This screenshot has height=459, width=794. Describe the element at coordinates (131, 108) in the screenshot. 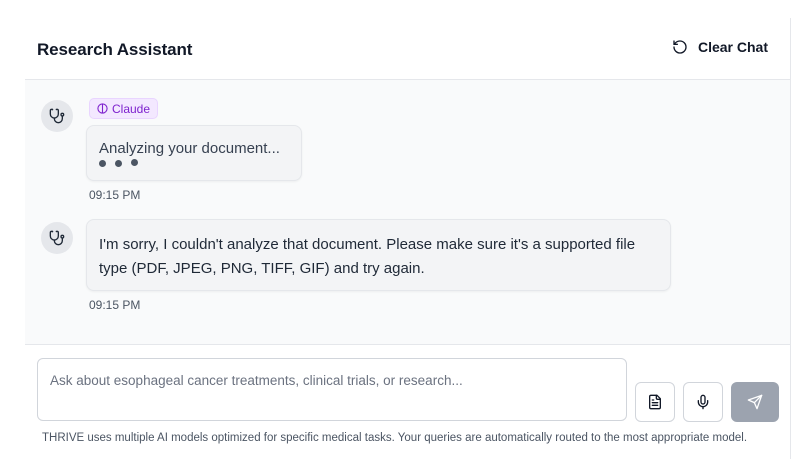

I see `model-badge-label: Claude` at that location.